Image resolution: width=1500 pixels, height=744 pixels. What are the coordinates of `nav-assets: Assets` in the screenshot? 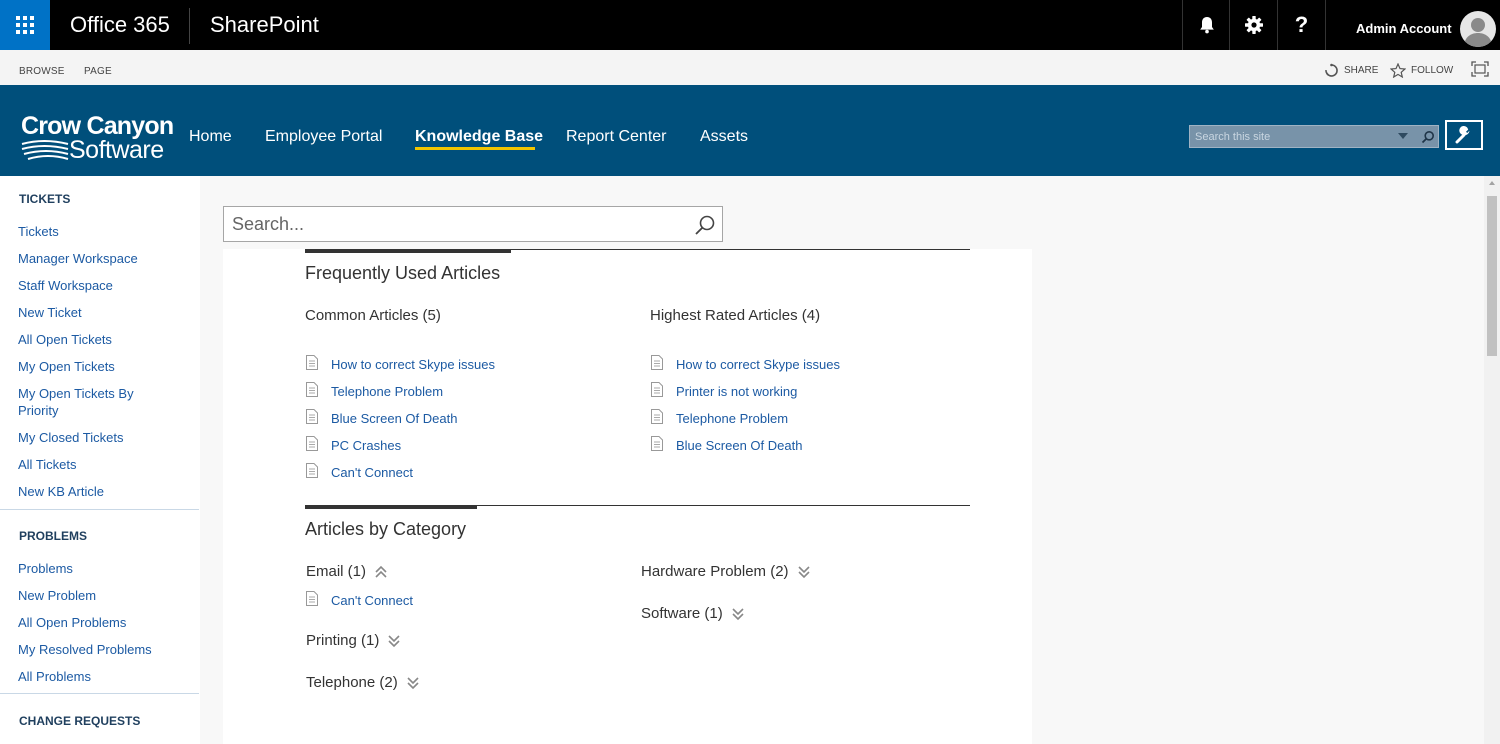 It's located at (724, 137).